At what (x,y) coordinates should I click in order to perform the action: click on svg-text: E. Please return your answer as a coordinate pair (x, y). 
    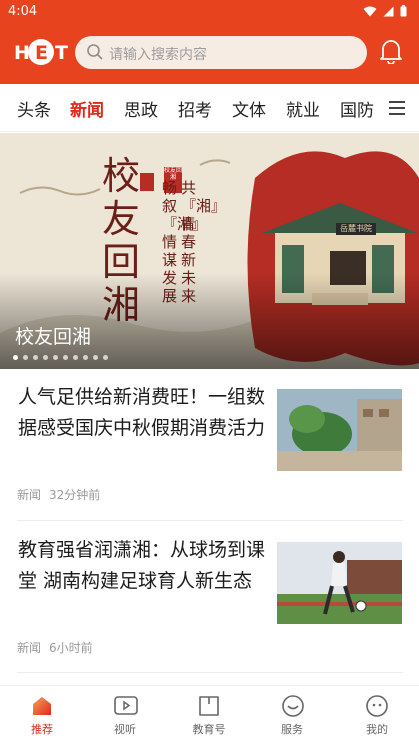
    Looking at the image, I should click on (41, 53).